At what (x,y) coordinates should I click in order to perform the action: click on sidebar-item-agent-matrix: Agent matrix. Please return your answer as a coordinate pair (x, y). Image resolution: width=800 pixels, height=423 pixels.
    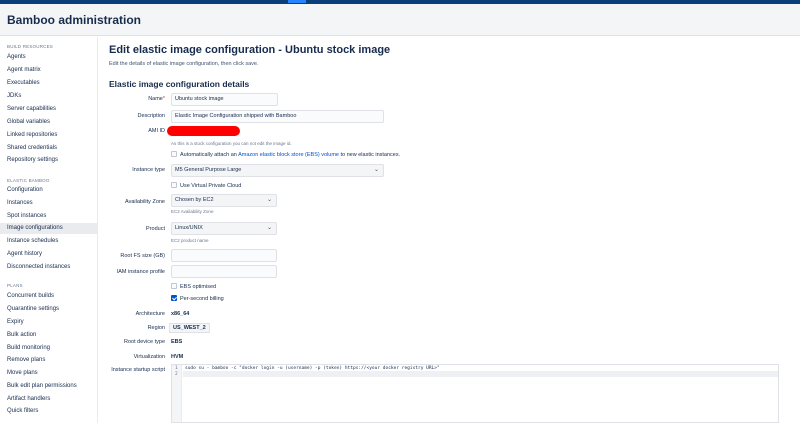
    Looking at the image, I should click on (48, 70).